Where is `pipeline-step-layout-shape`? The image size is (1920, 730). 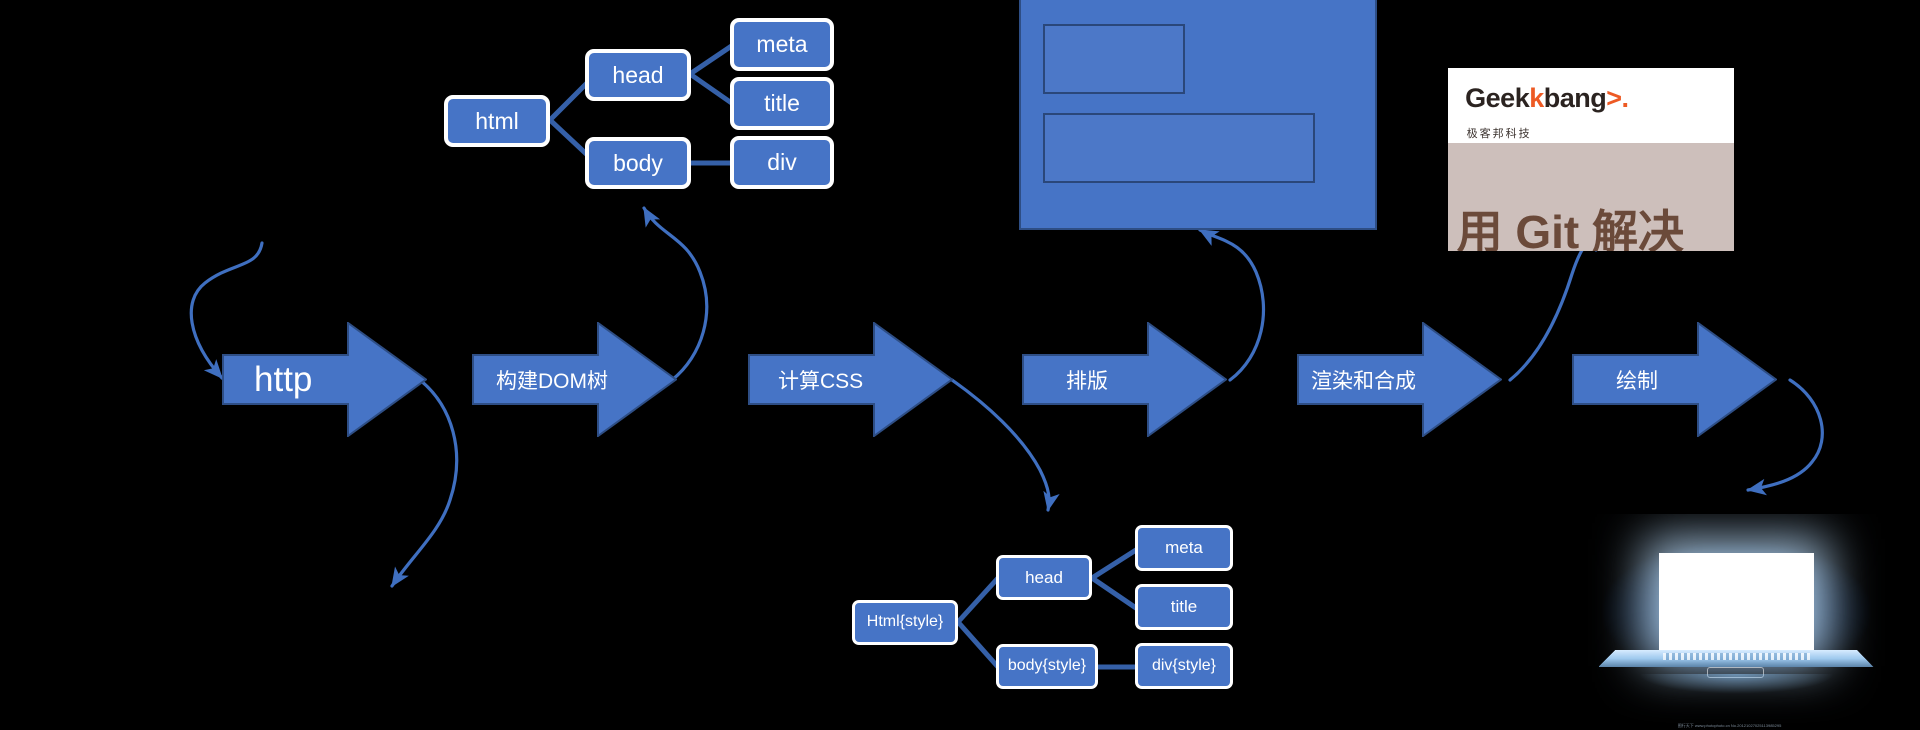 pipeline-step-layout-shape is located at coordinates (1125, 379).